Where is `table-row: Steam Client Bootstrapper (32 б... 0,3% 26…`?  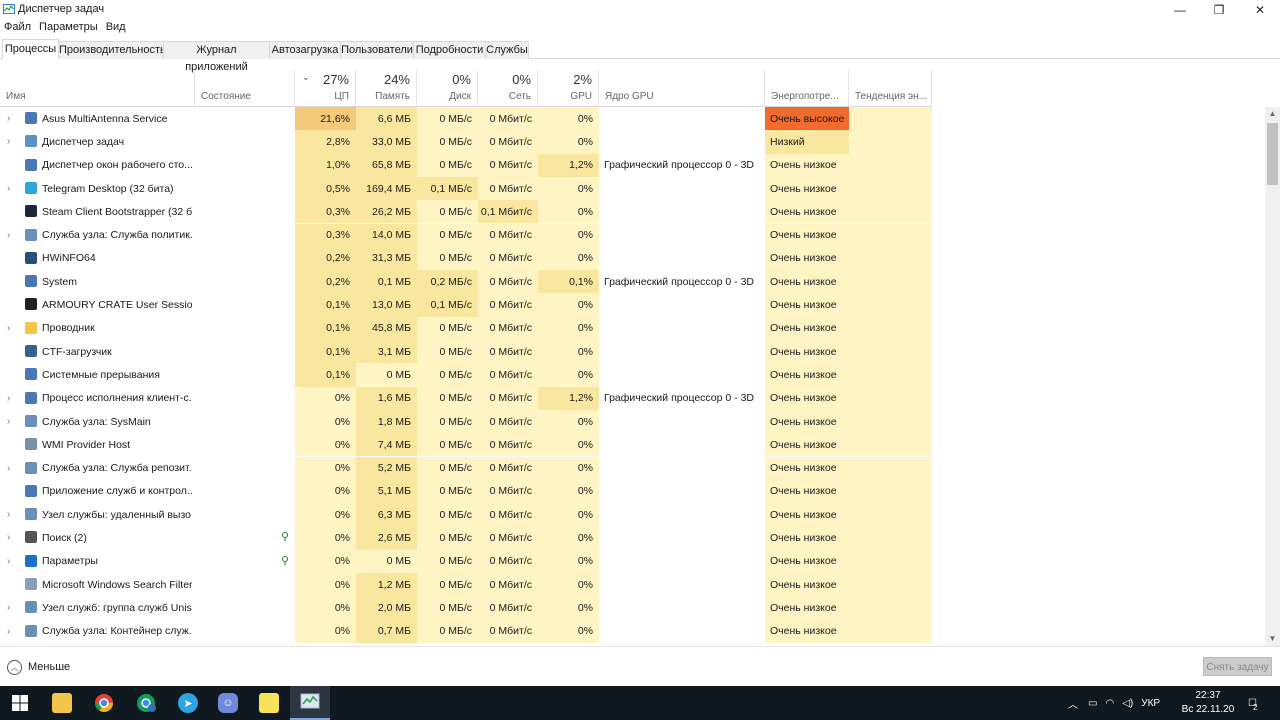
table-row: Steam Client Bootstrapper (32 б... 0,3% 26… is located at coordinates (632, 212).